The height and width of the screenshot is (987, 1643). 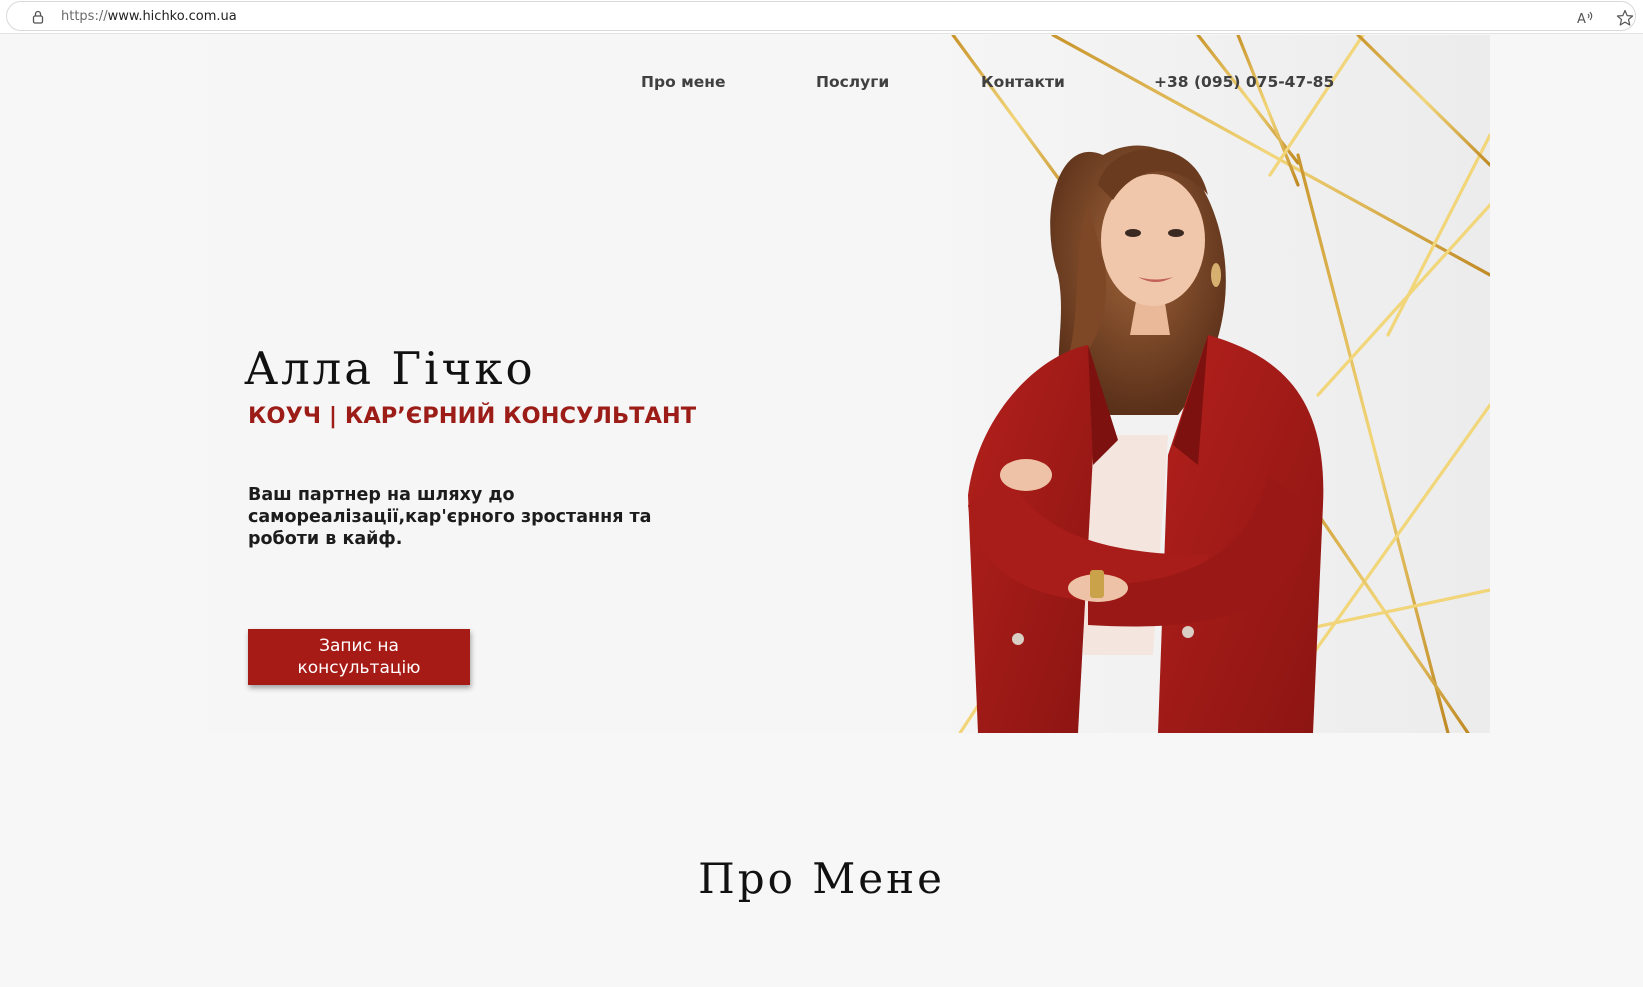 What do you see at coordinates (683, 82) in the screenshot?
I see `nav-link-about: Про мене` at bounding box center [683, 82].